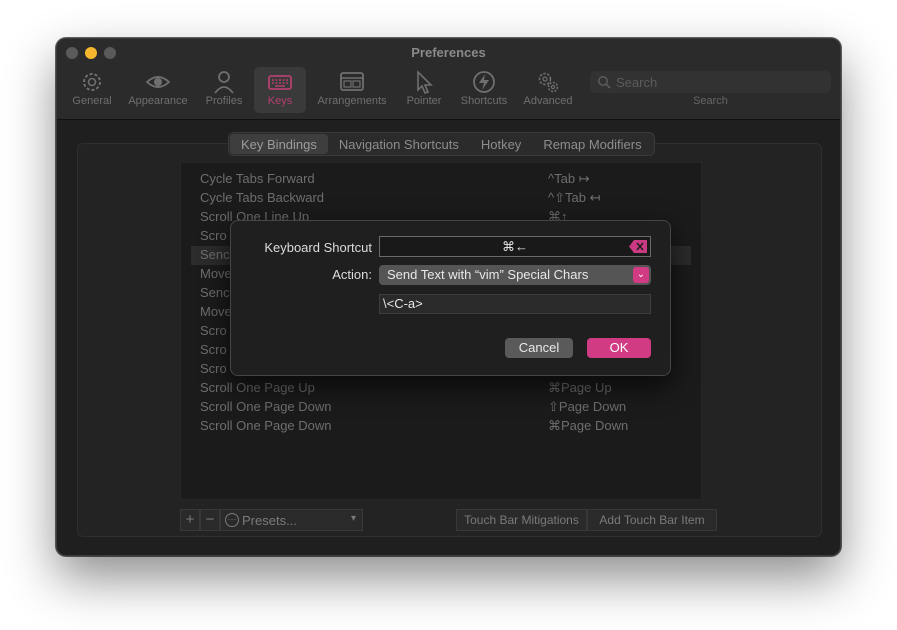 This screenshot has width=897, height=630. I want to click on pointer-icon, so click(424, 81).